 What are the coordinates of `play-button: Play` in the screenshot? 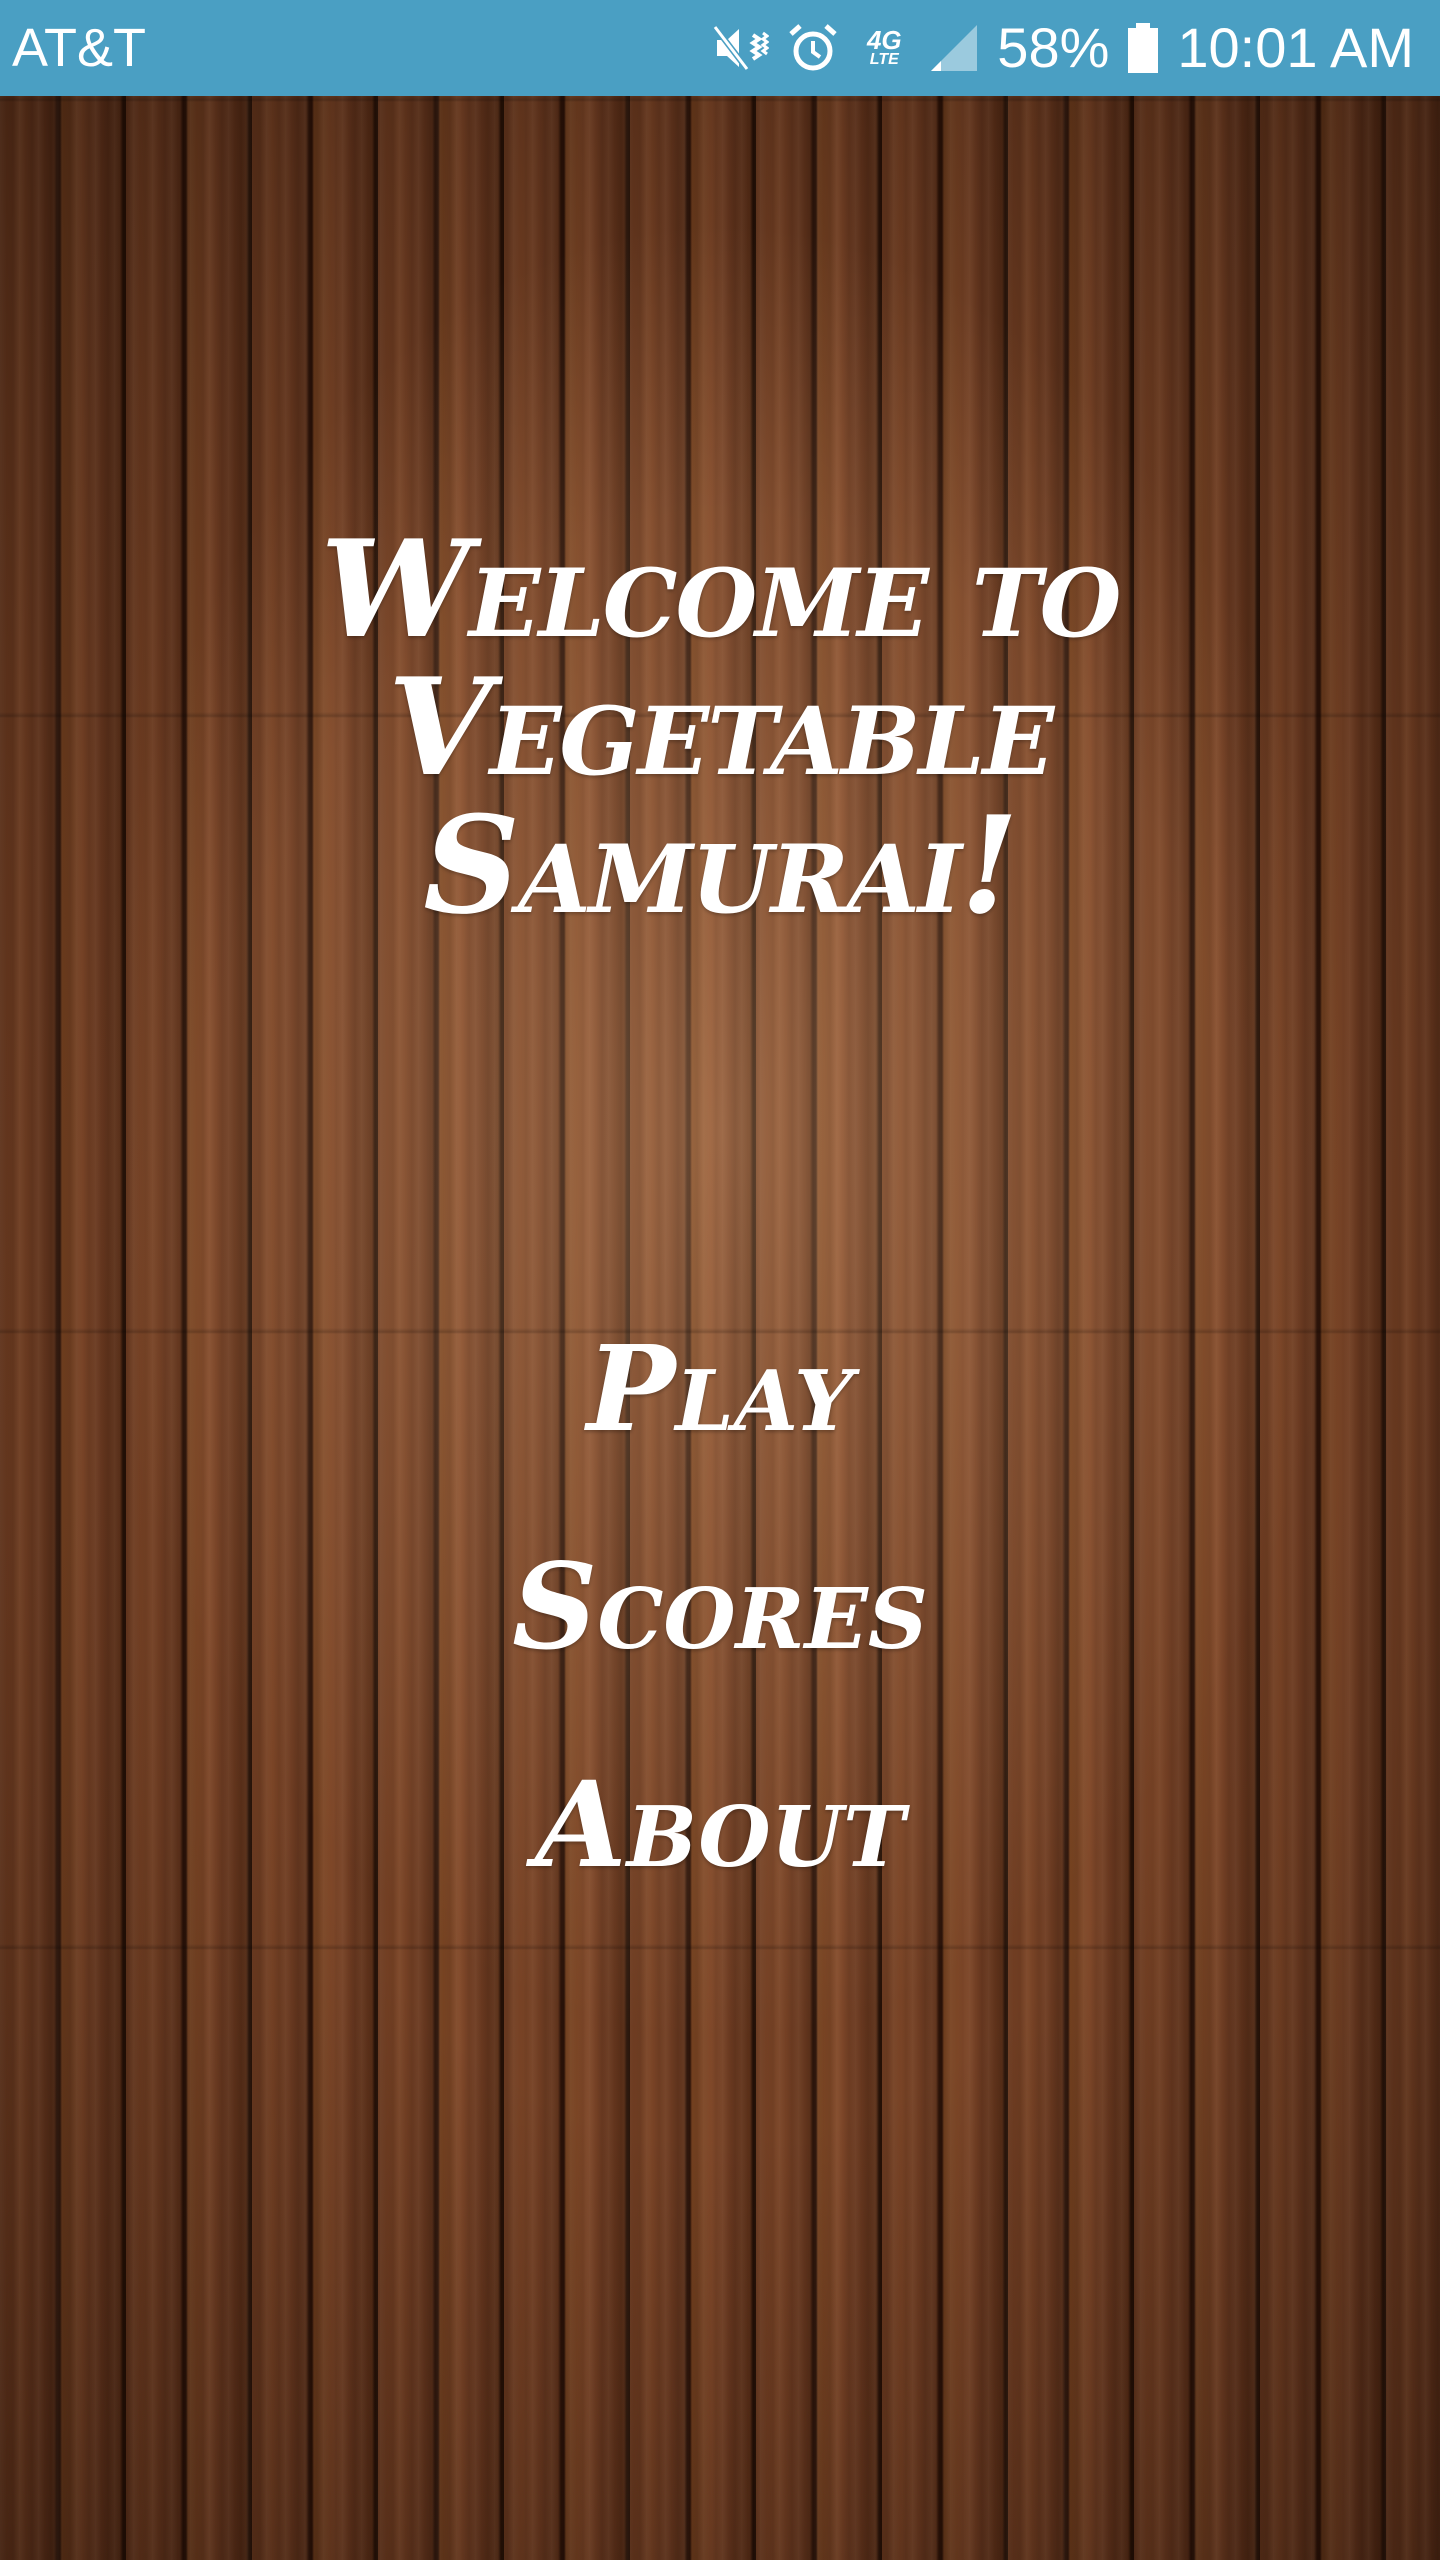 It's located at (720, 1389).